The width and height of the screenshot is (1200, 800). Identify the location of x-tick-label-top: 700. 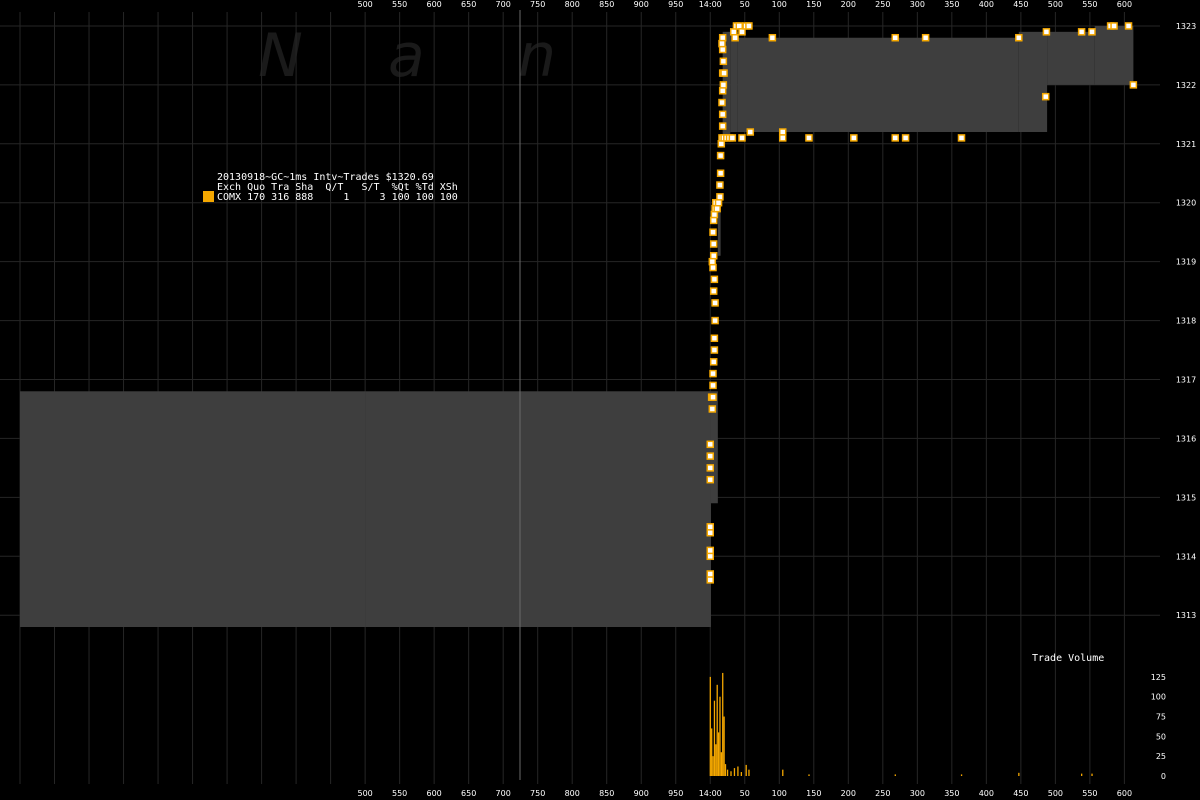
(503, 4).